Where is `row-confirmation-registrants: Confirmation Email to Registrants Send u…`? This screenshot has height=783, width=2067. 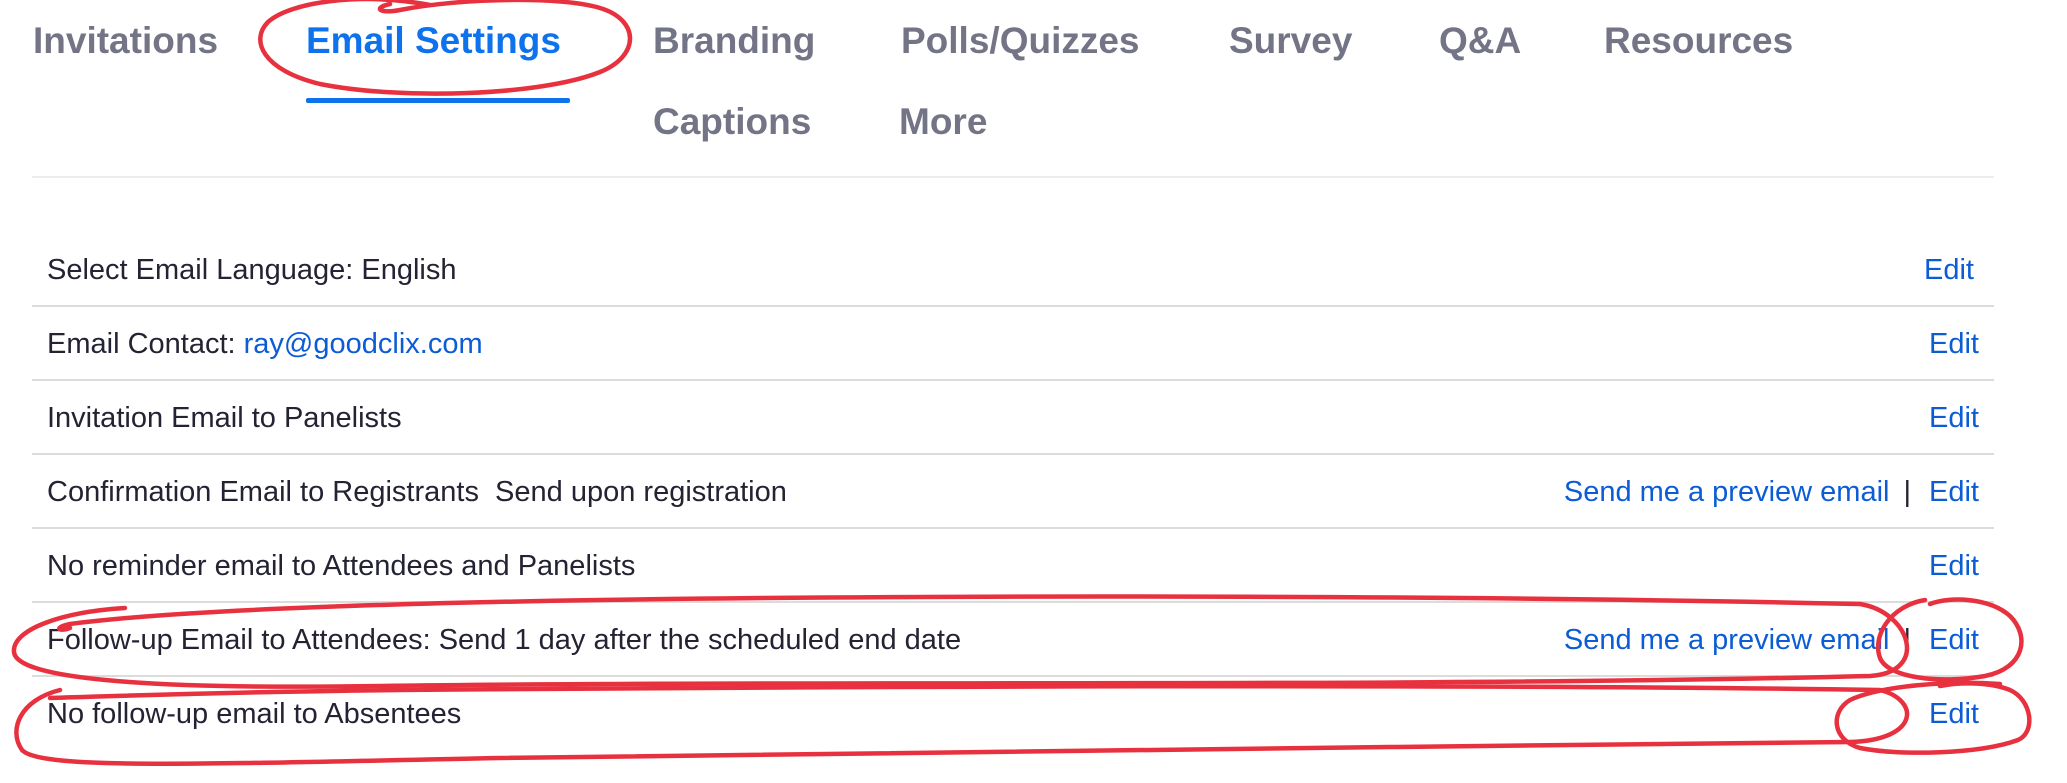
row-confirmation-registrants: Confirmation Email to Registrants Send u… is located at coordinates (1013, 492).